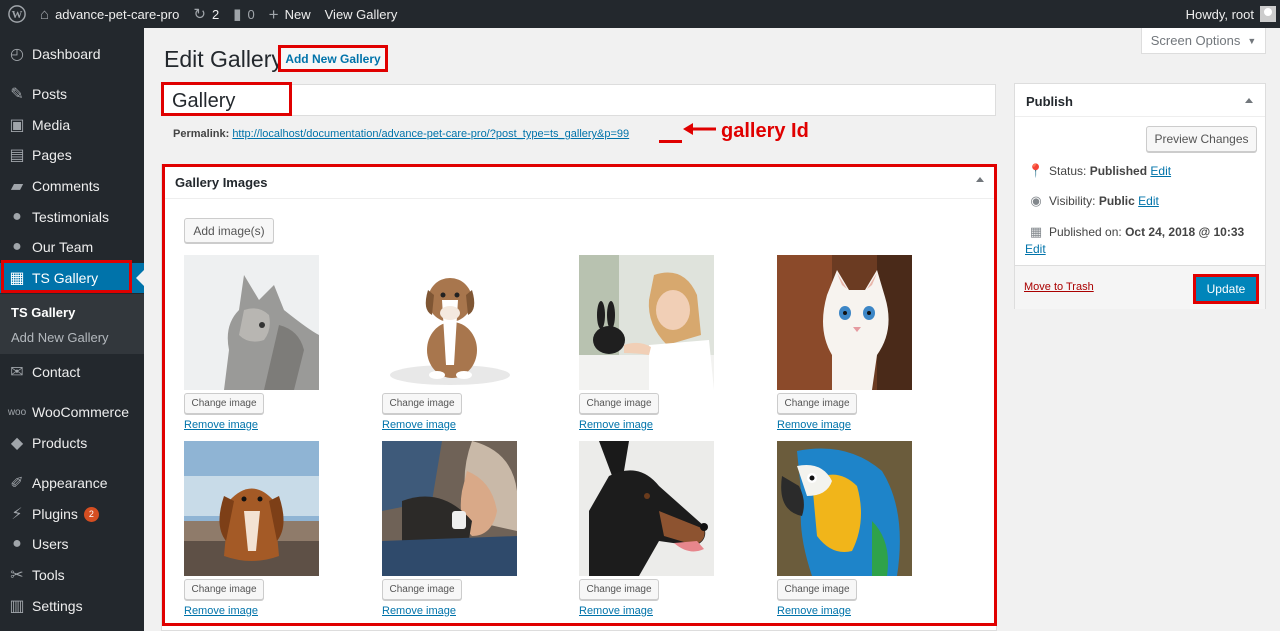 This screenshot has width=1280, height=631. What do you see at coordinates (361, 14) in the screenshot?
I see `view-gallery-link: View Gallery` at bounding box center [361, 14].